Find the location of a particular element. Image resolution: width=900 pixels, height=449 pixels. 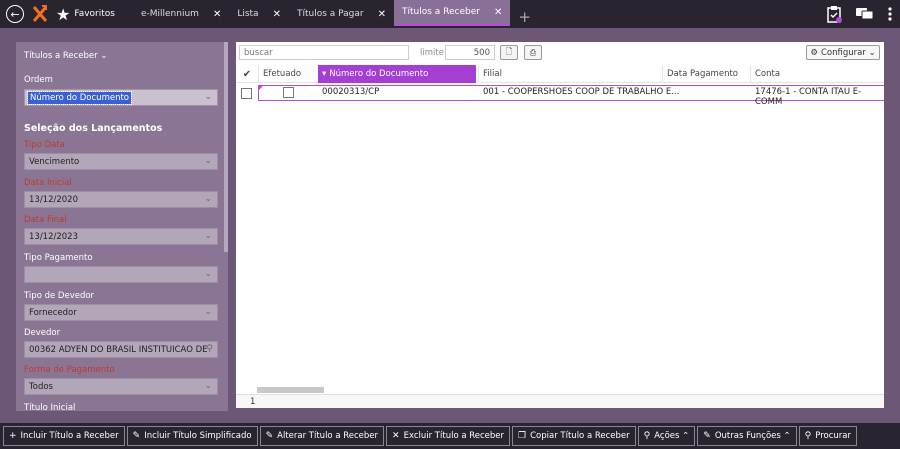

tab-e-millennium: e-Millennium ✕ is located at coordinates (181, 14).